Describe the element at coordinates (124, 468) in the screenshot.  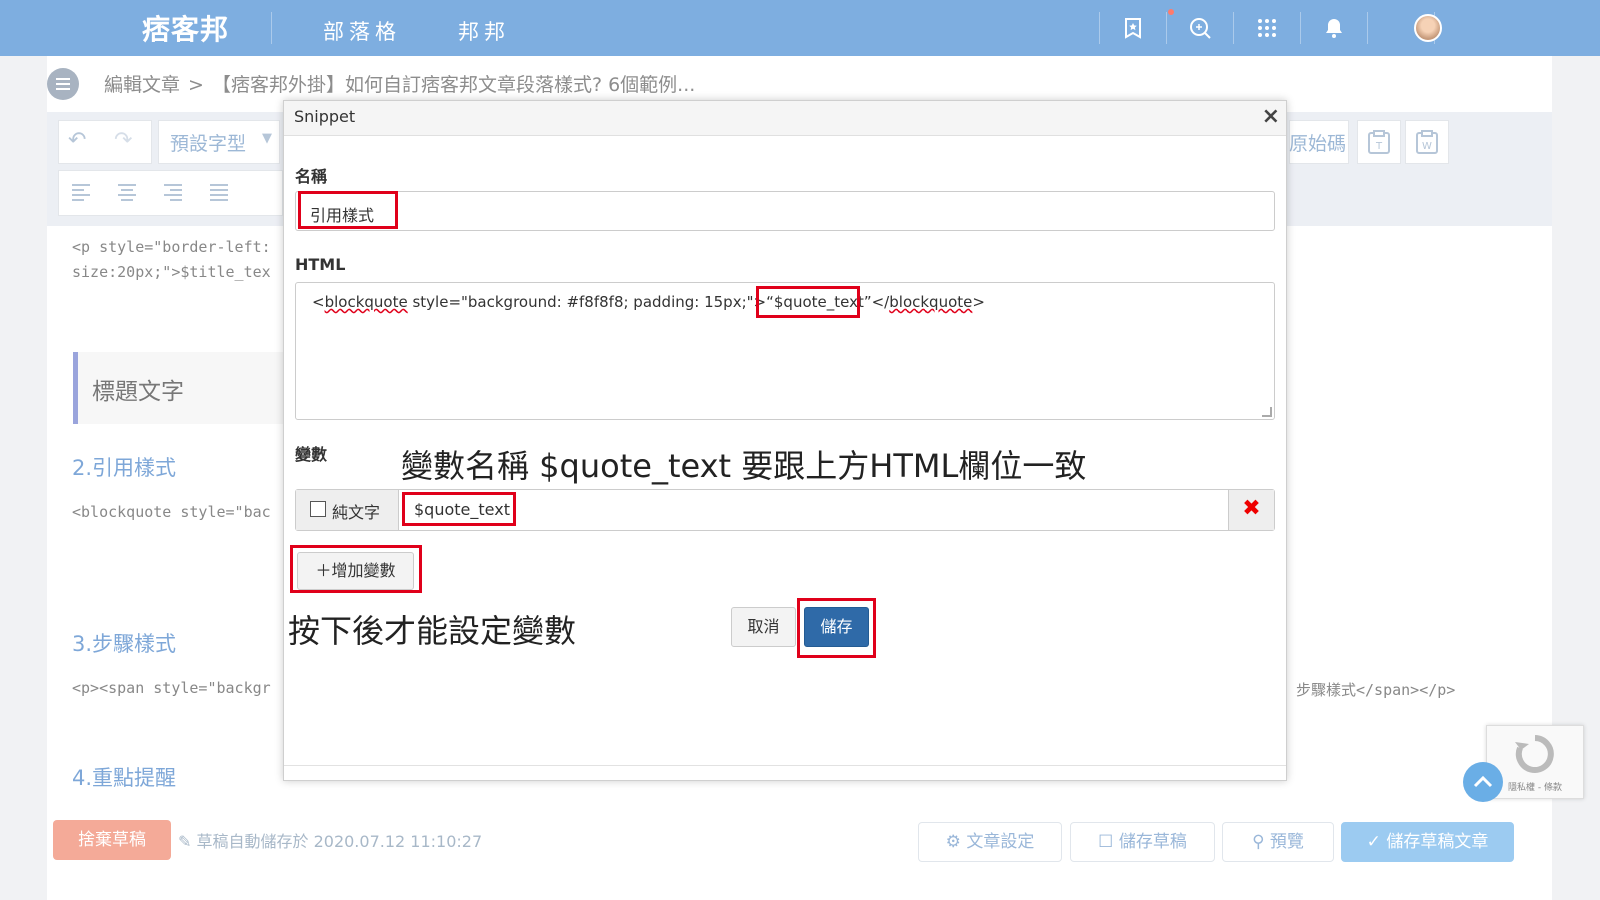
I see `section-heading: 2.引用樣式` at that location.